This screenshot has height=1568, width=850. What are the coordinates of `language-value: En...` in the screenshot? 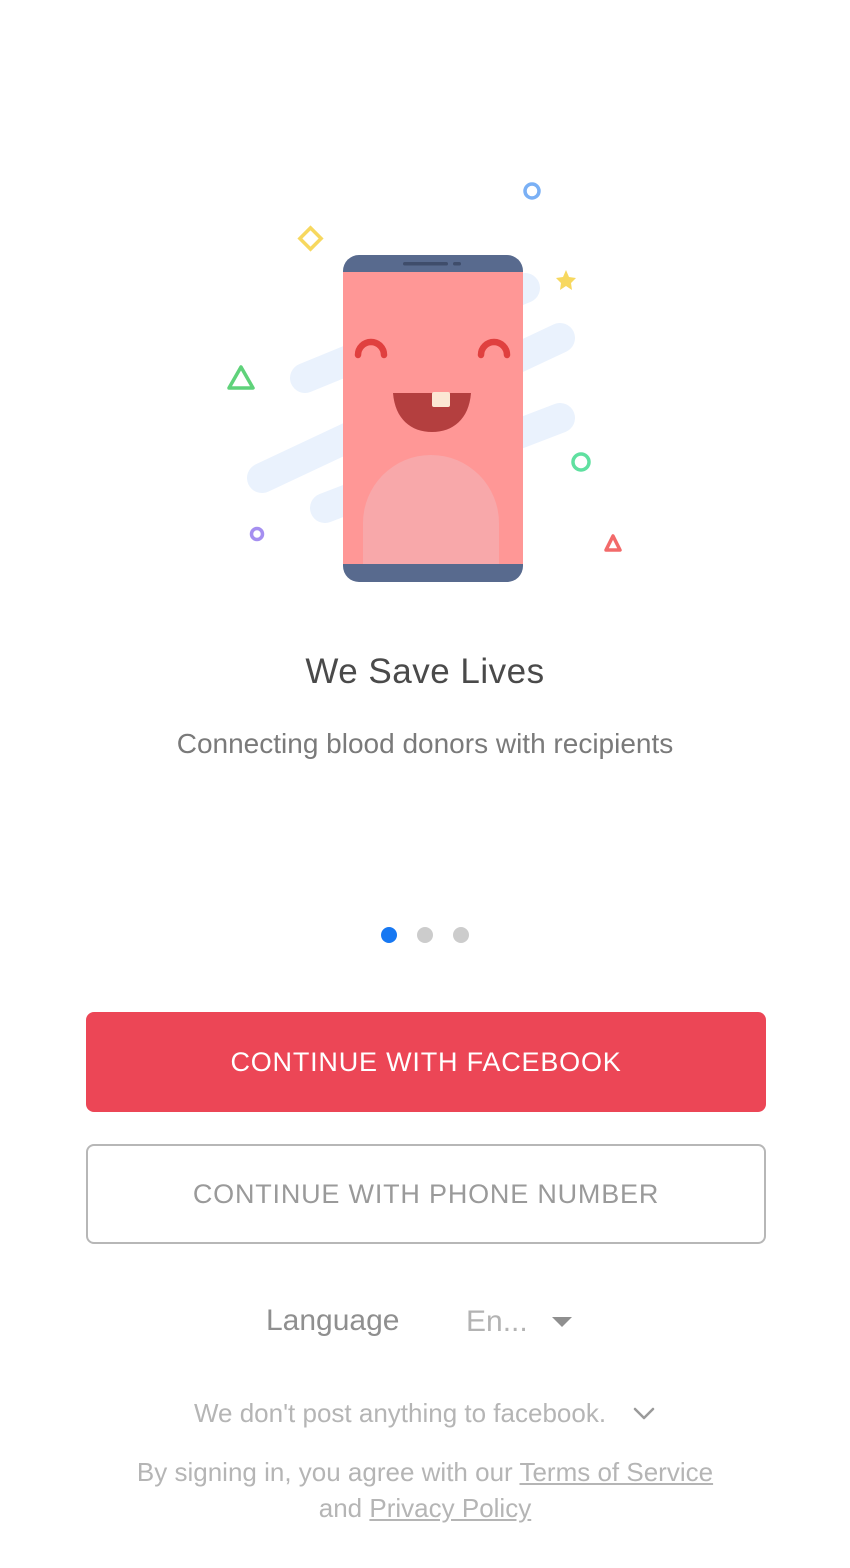 It's located at (497, 1321).